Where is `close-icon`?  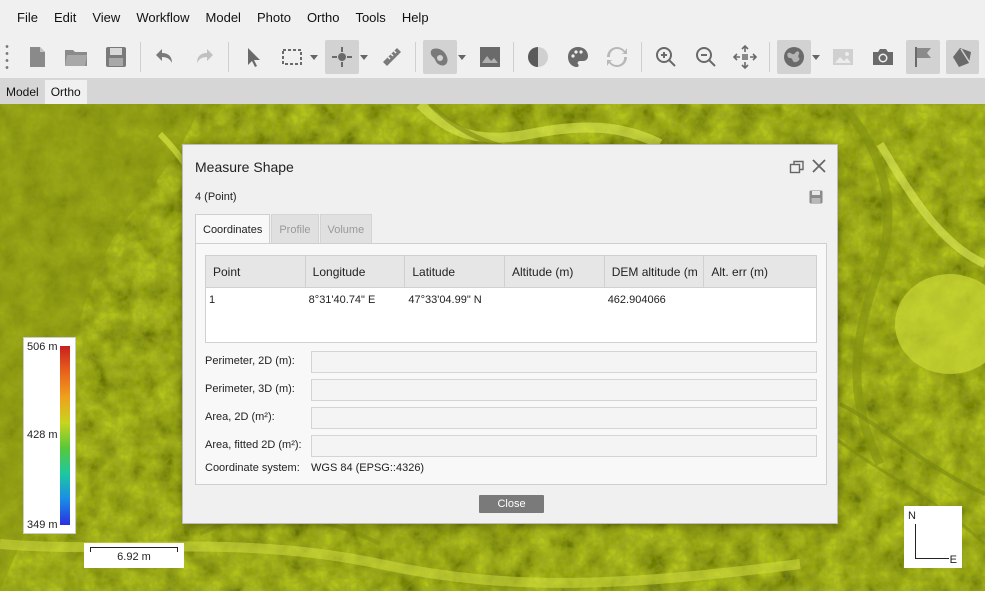 close-icon is located at coordinates (819, 166).